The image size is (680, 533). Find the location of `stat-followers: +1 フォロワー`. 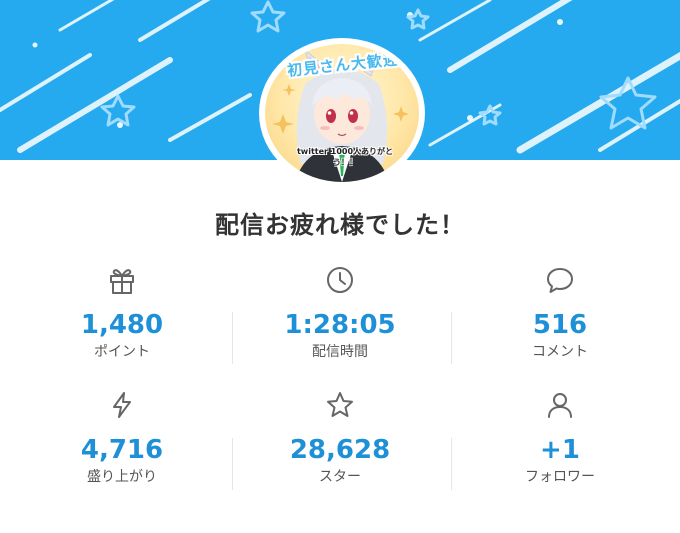

stat-followers: +1 フォロワー is located at coordinates (560, 438).